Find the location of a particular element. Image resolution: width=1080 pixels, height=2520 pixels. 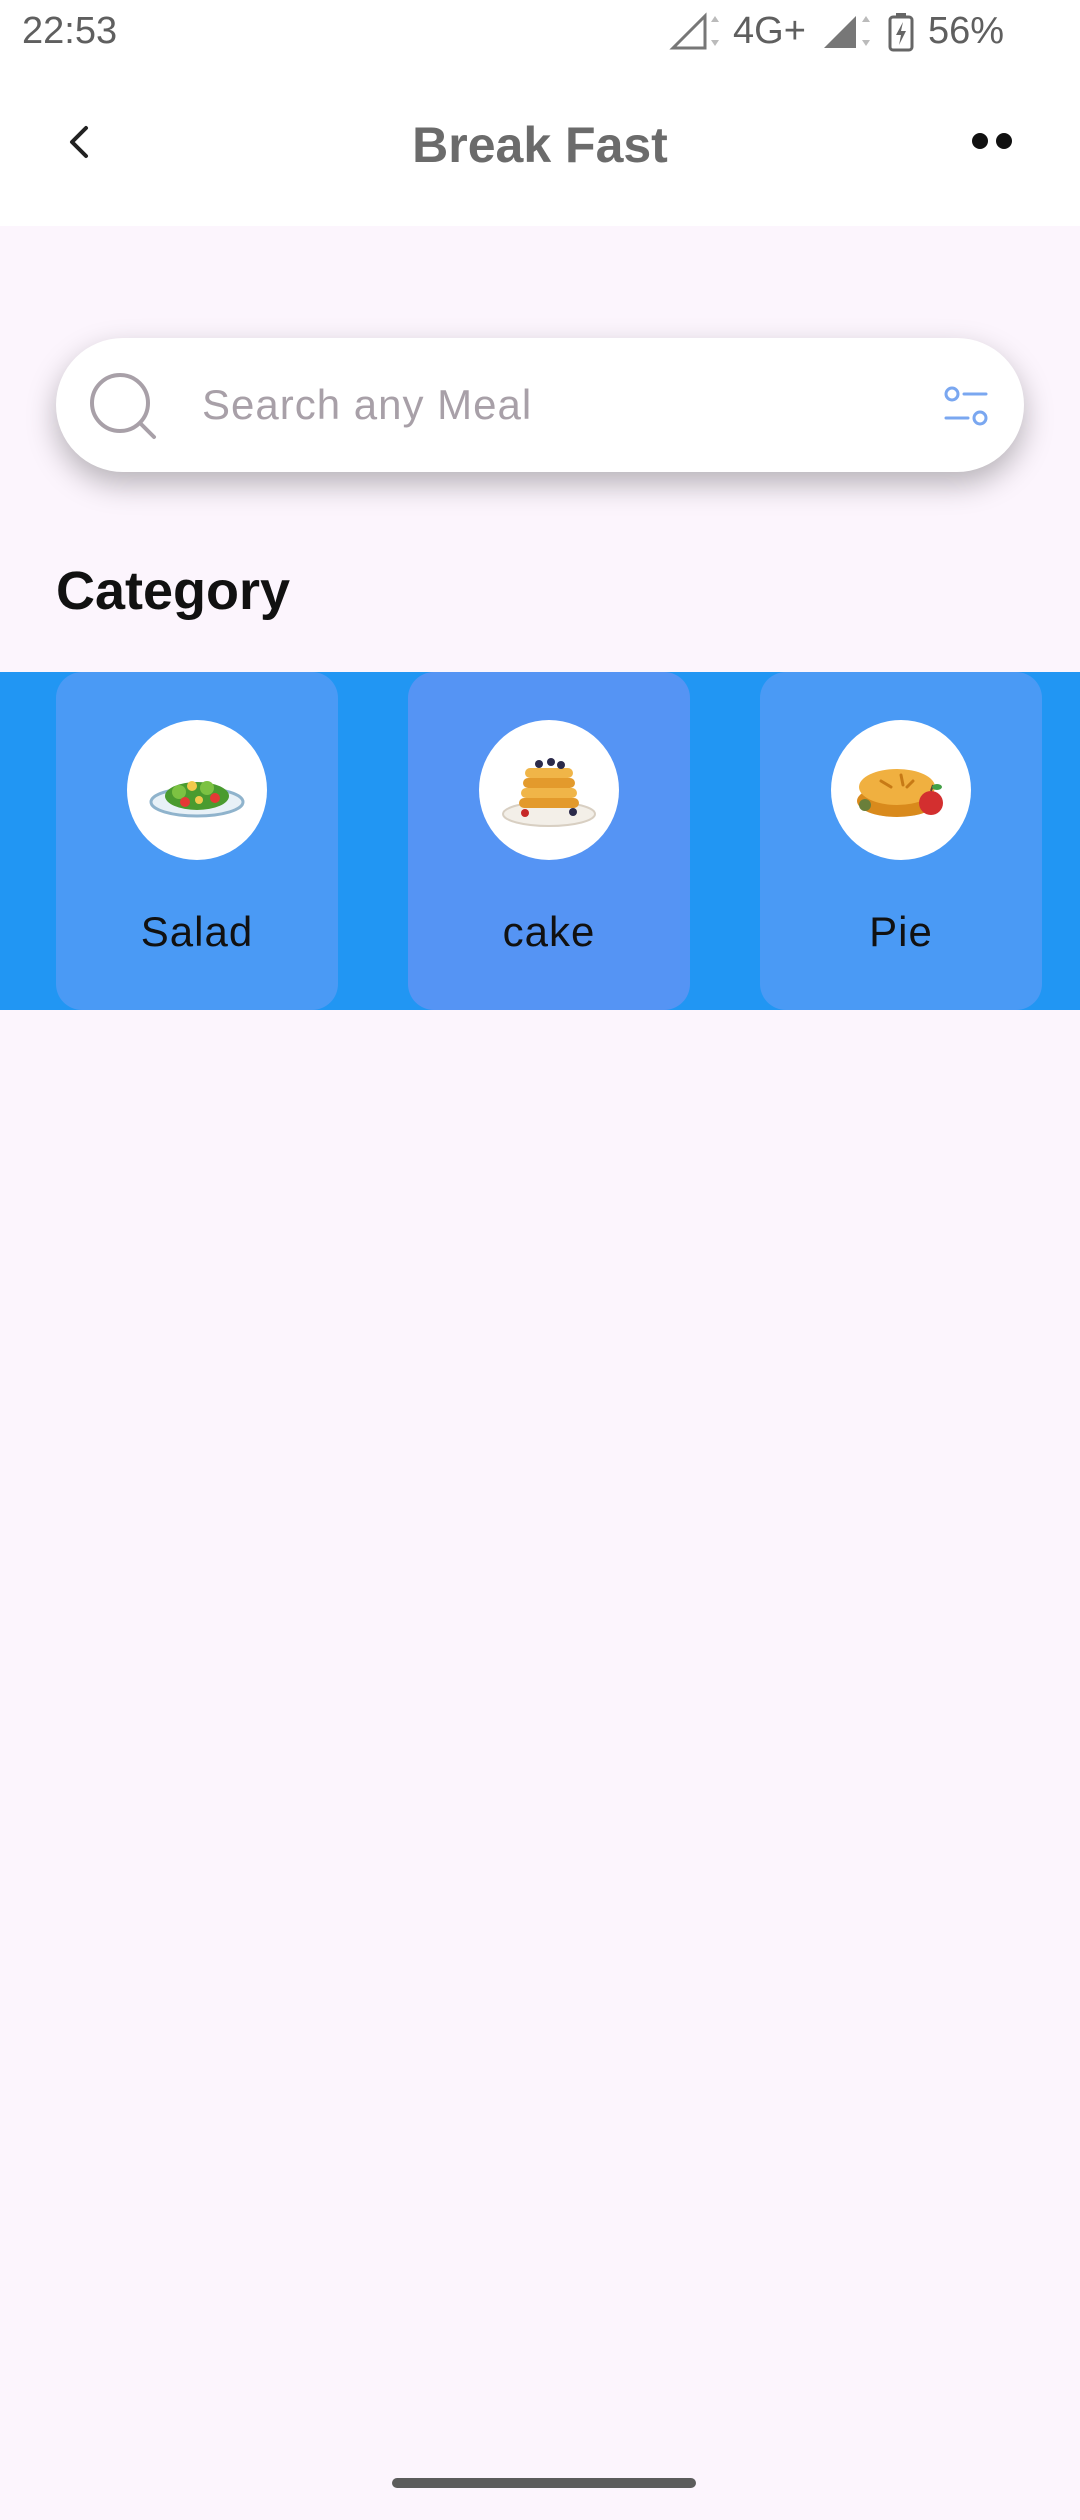

home-indicator is located at coordinates (544, 2483).